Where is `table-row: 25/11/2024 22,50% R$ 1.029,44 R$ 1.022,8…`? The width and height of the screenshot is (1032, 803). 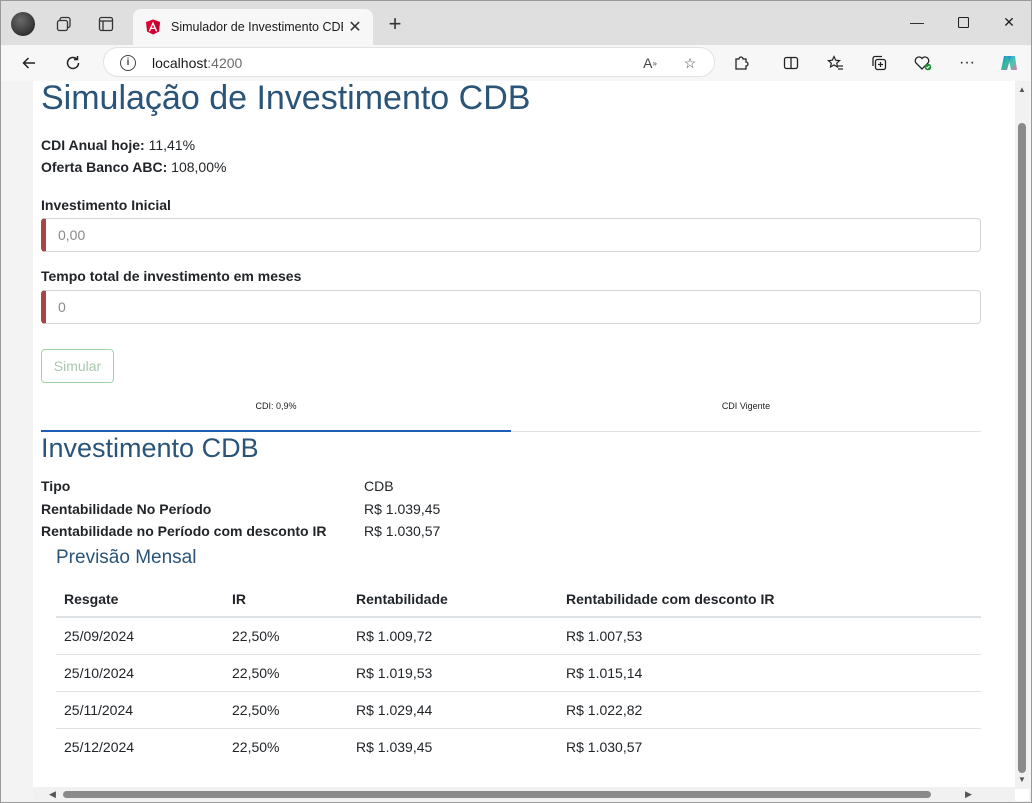
table-row: 25/11/2024 22,50% R$ 1.029,44 R$ 1.022,8… is located at coordinates (518, 710).